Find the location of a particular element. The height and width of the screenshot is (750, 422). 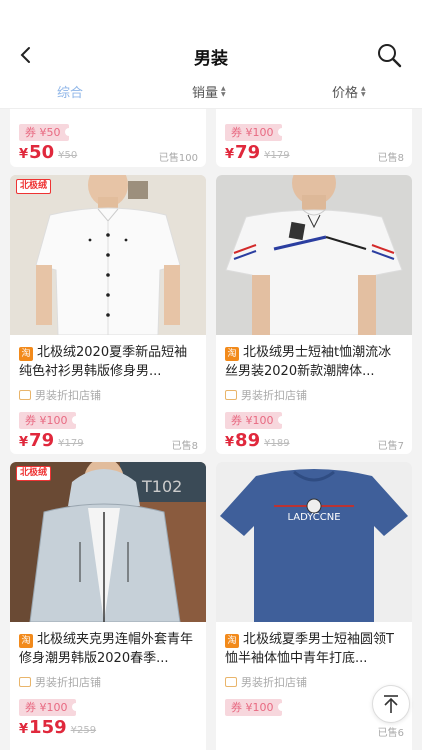

shirt-print-text: LADYCCNE is located at coordinates (313, 517).